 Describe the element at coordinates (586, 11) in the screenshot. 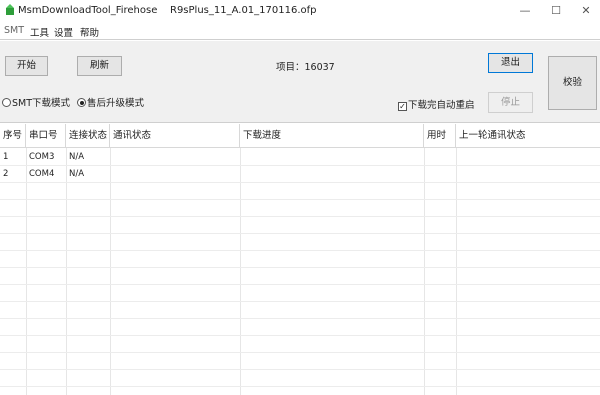

I see `close-icon: ✕` at that location.